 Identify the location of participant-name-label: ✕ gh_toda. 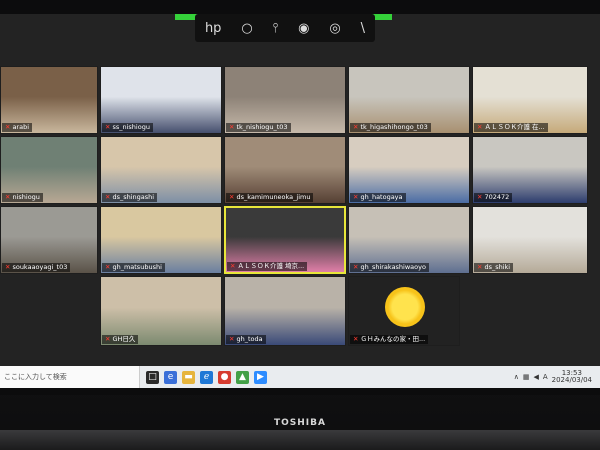
(246, 339).